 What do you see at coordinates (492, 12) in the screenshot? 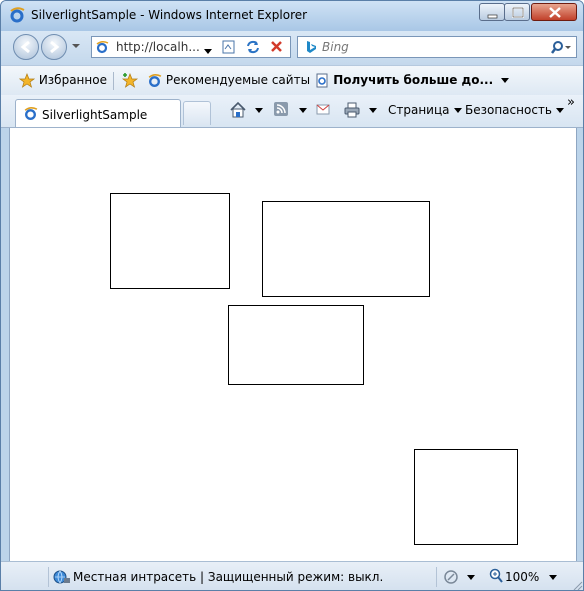
I see `minimize-button` at bounding box center [492, 12].